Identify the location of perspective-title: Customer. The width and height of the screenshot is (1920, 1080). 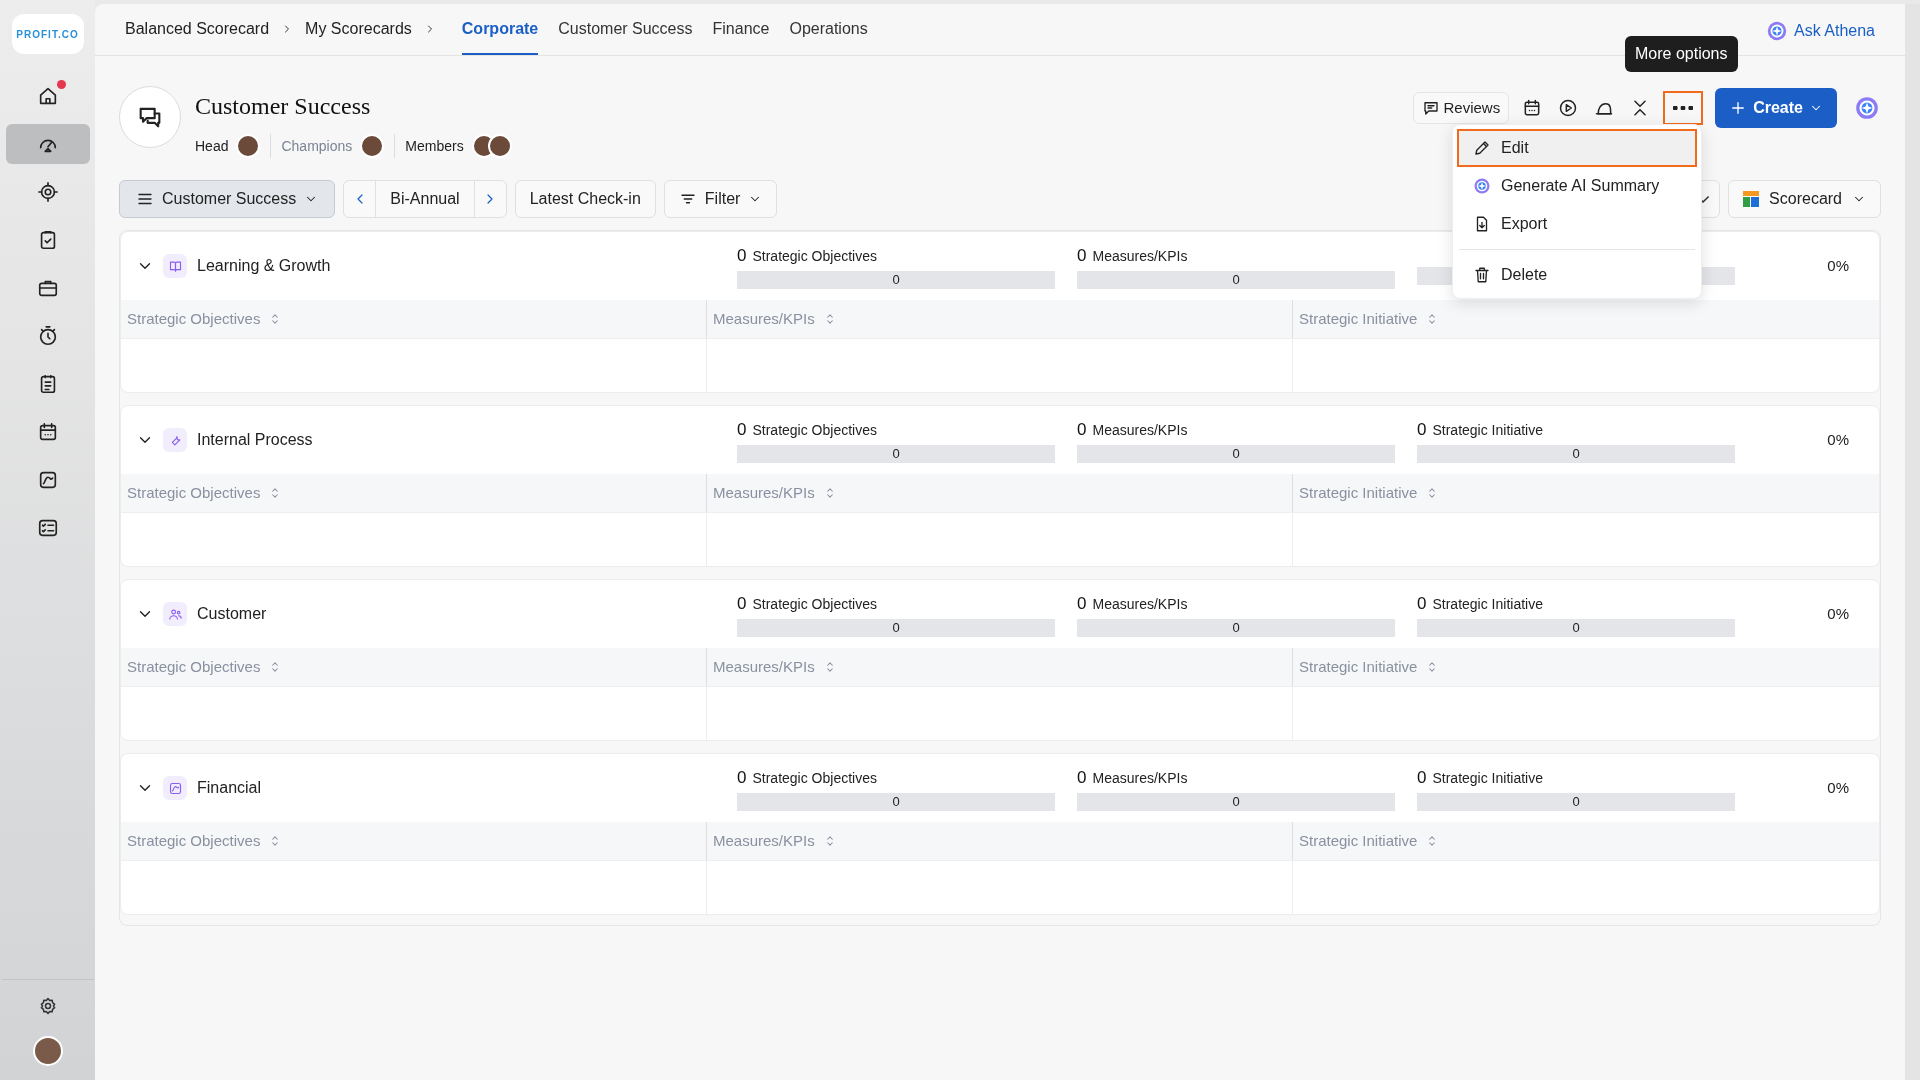
(232, 614).